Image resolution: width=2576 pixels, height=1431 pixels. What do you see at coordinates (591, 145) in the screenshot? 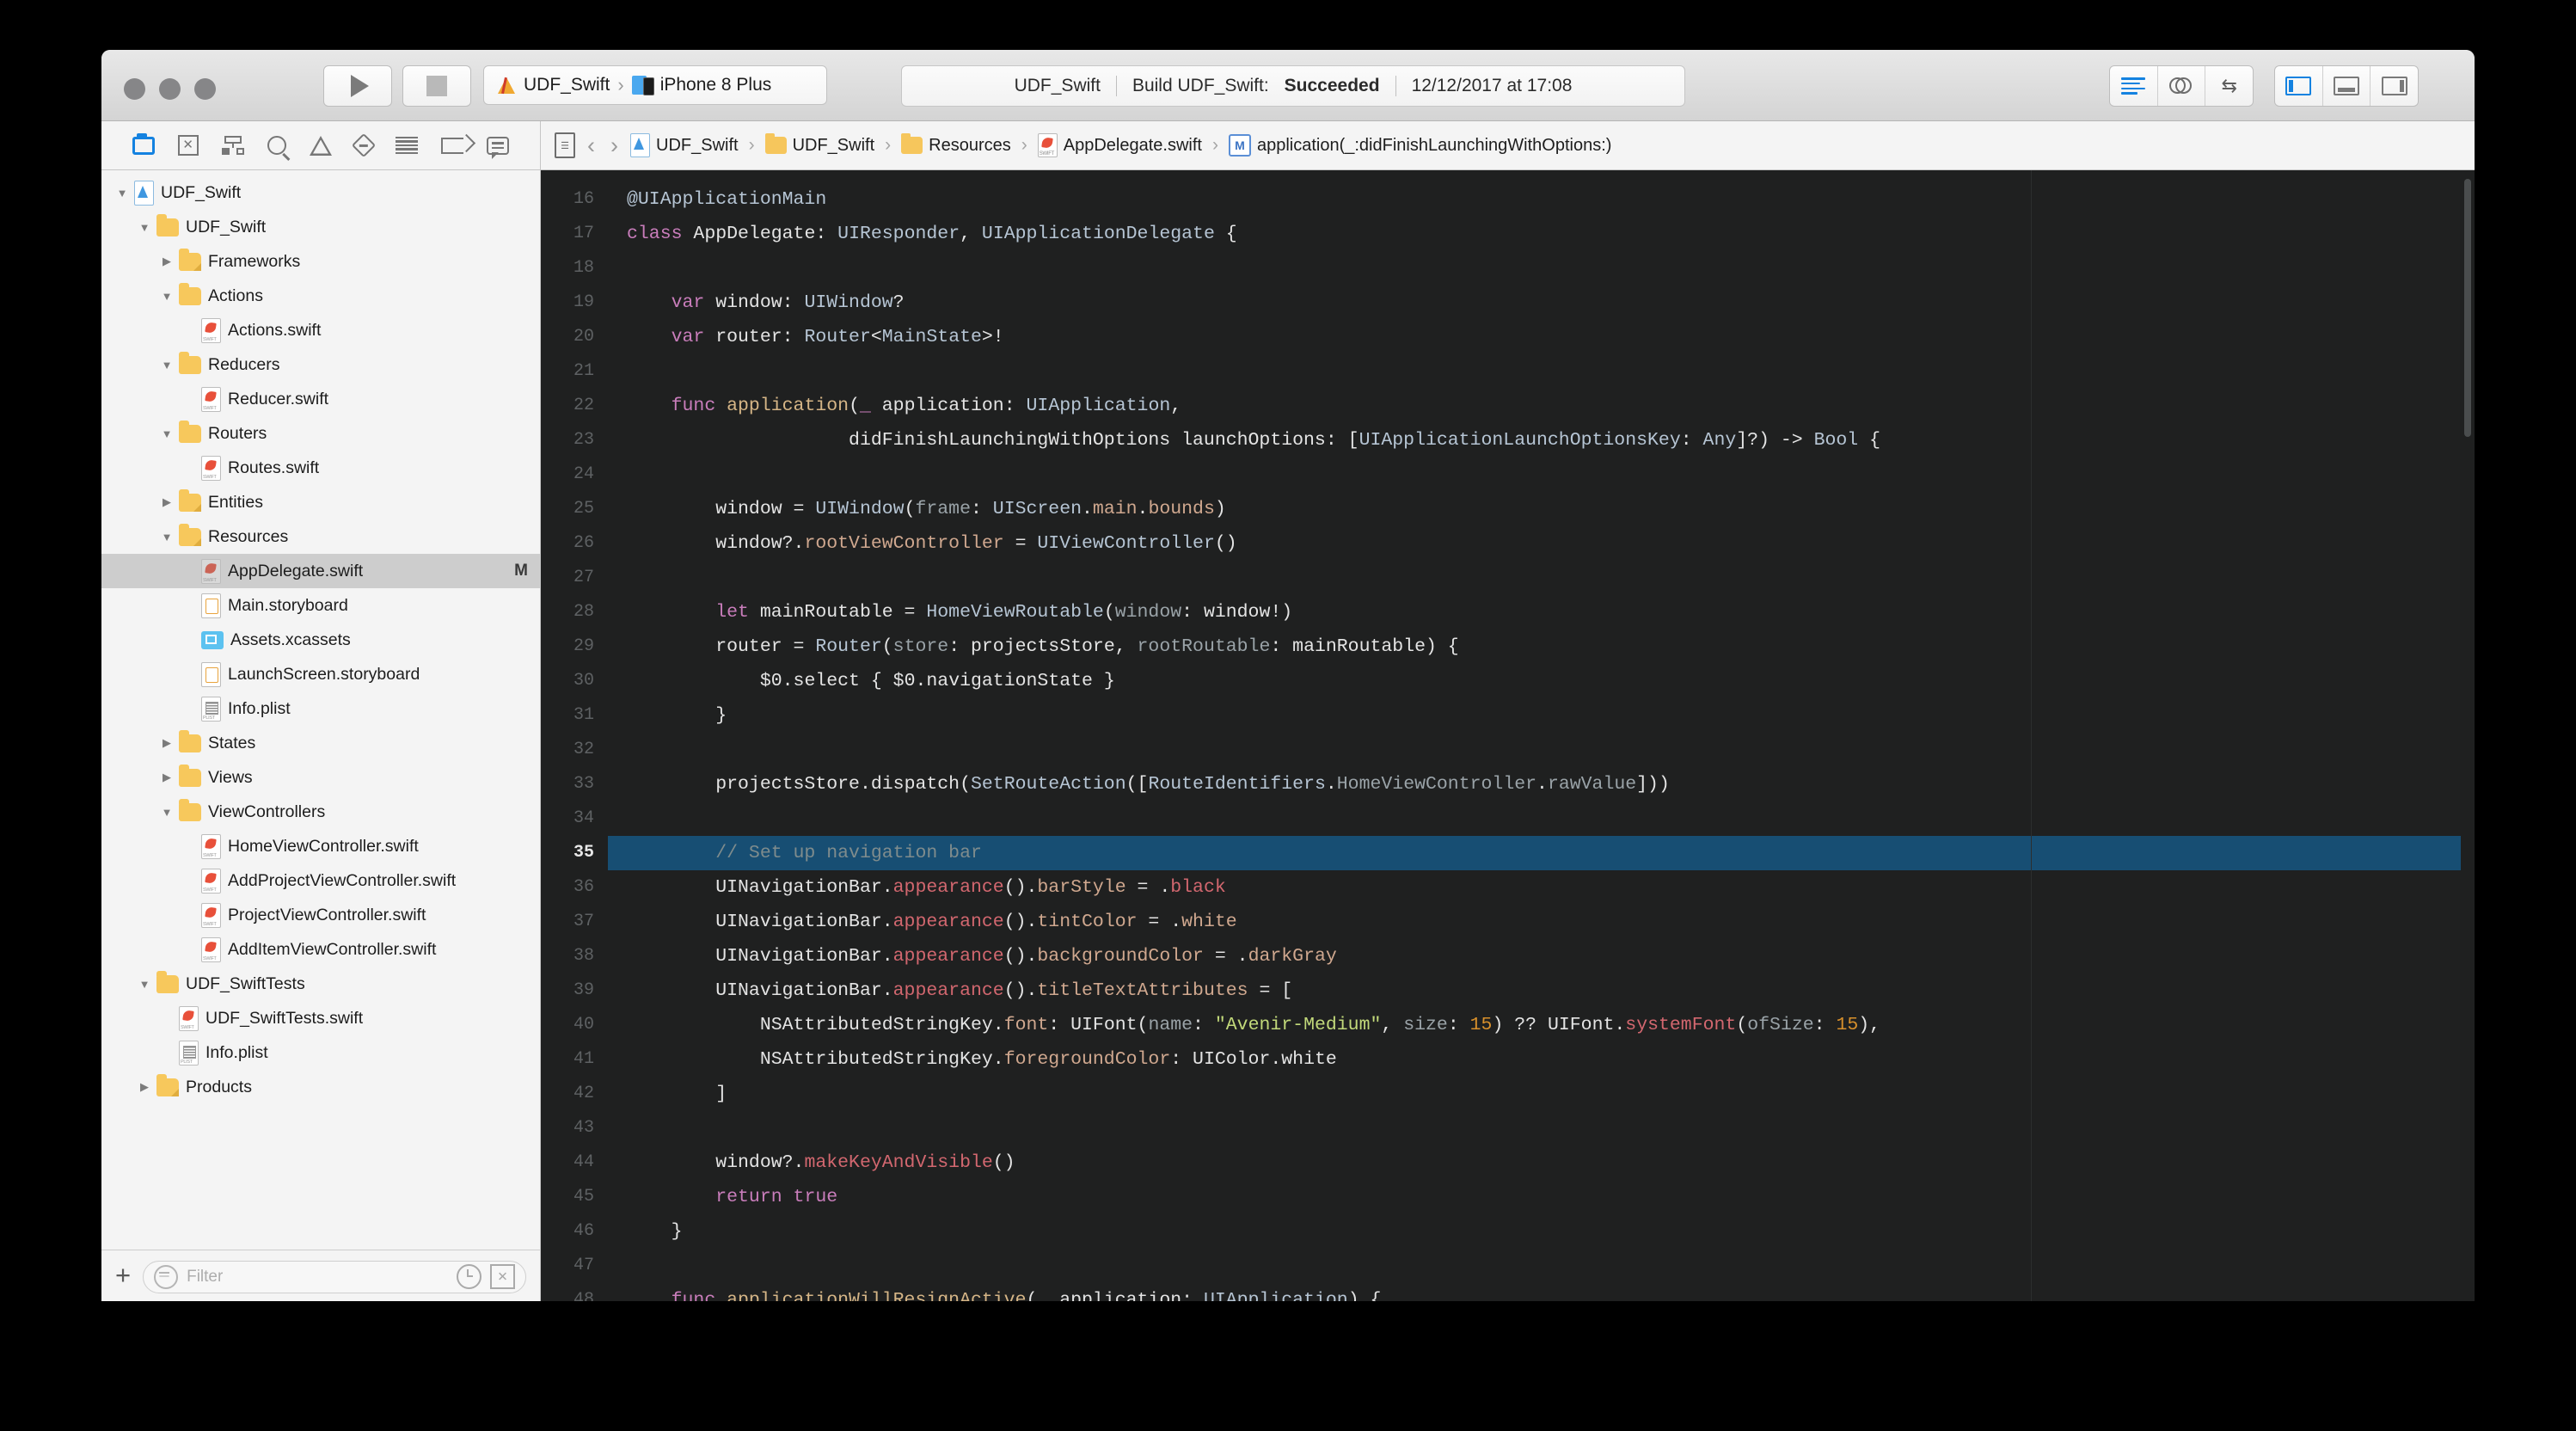
I see `go-back-button: ‹` at bounding box center [591, 145].